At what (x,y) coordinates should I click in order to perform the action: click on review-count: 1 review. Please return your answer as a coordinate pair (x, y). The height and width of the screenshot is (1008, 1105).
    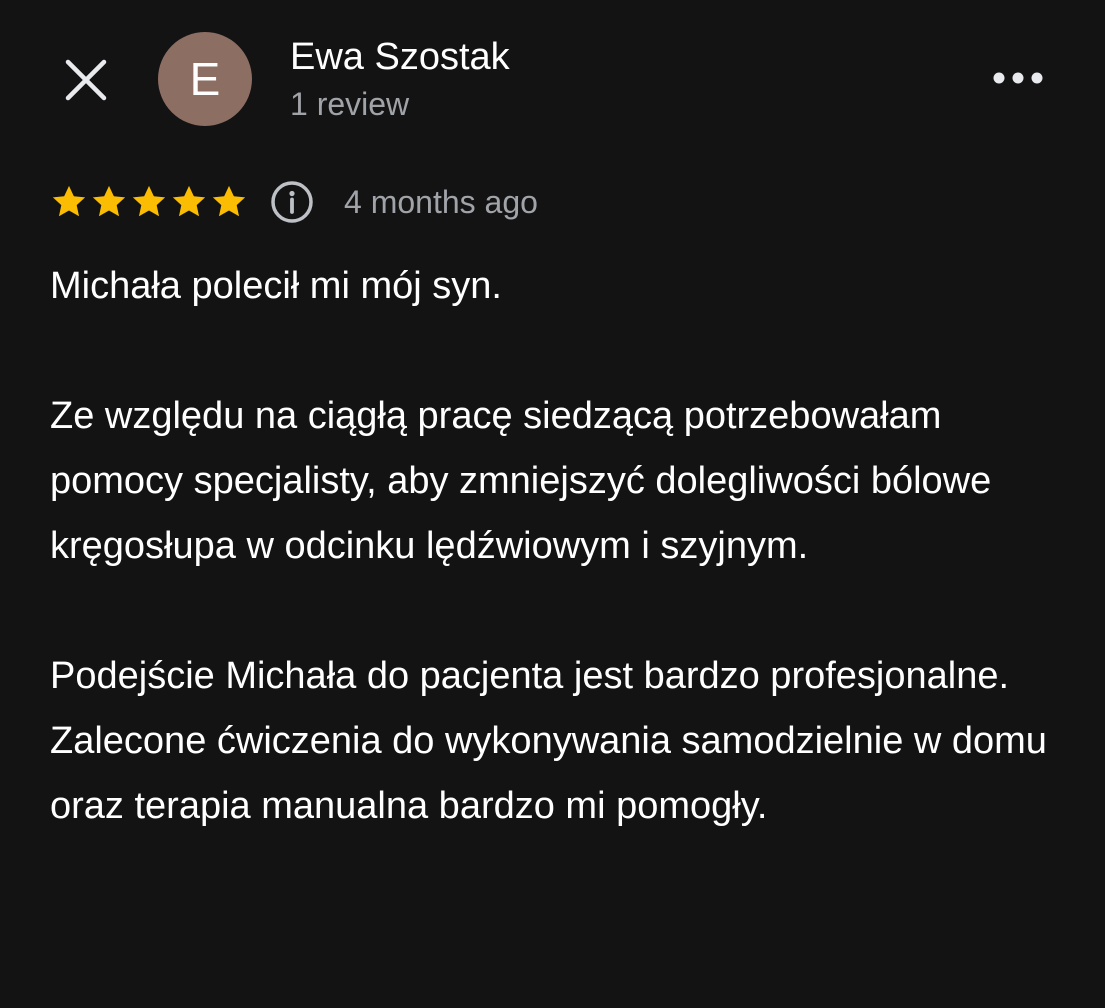
    Looking at the image, I should click on (350, 104).